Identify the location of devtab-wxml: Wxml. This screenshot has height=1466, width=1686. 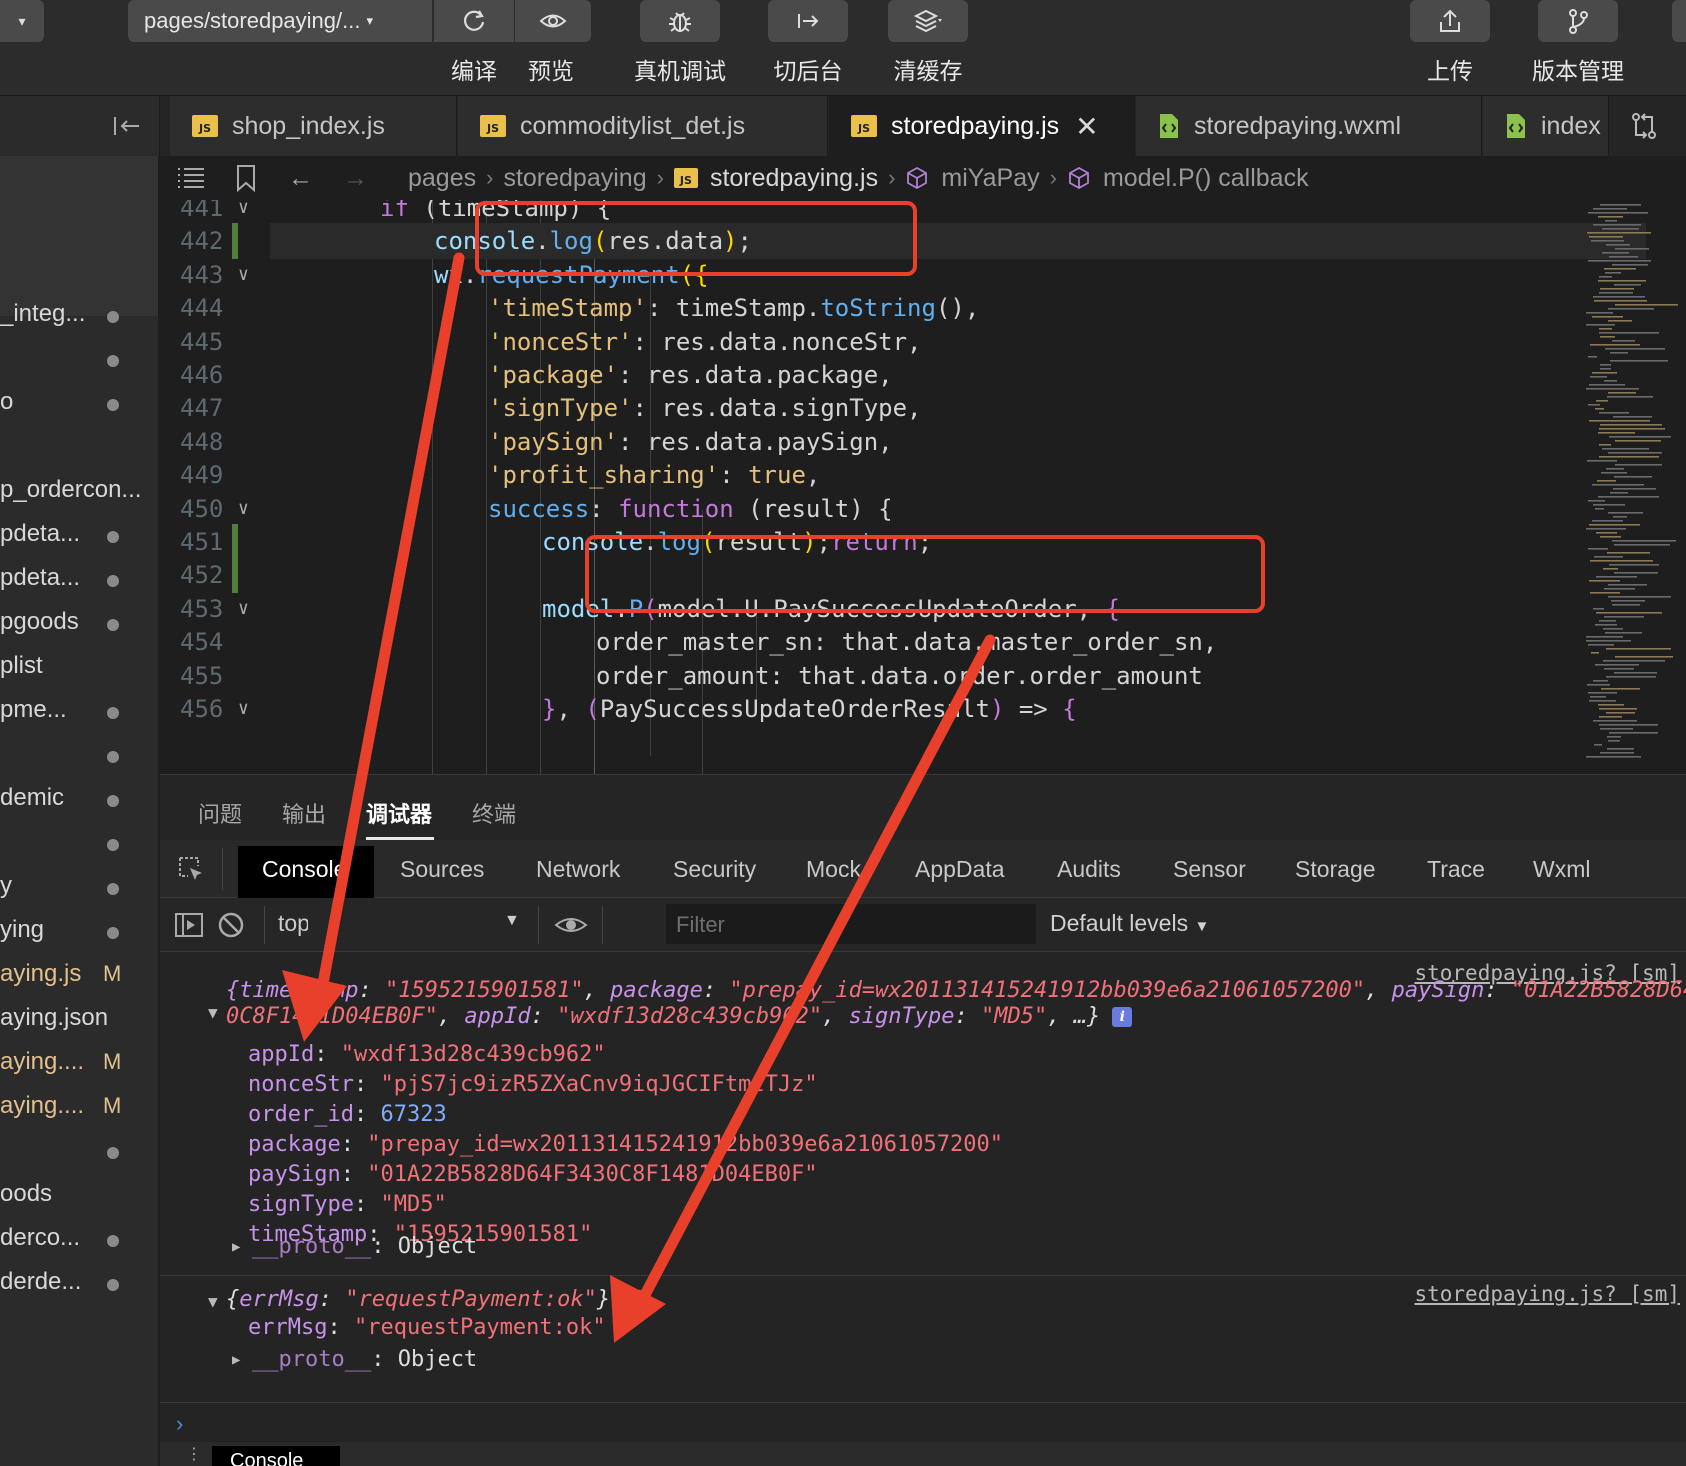
(1561, 869).